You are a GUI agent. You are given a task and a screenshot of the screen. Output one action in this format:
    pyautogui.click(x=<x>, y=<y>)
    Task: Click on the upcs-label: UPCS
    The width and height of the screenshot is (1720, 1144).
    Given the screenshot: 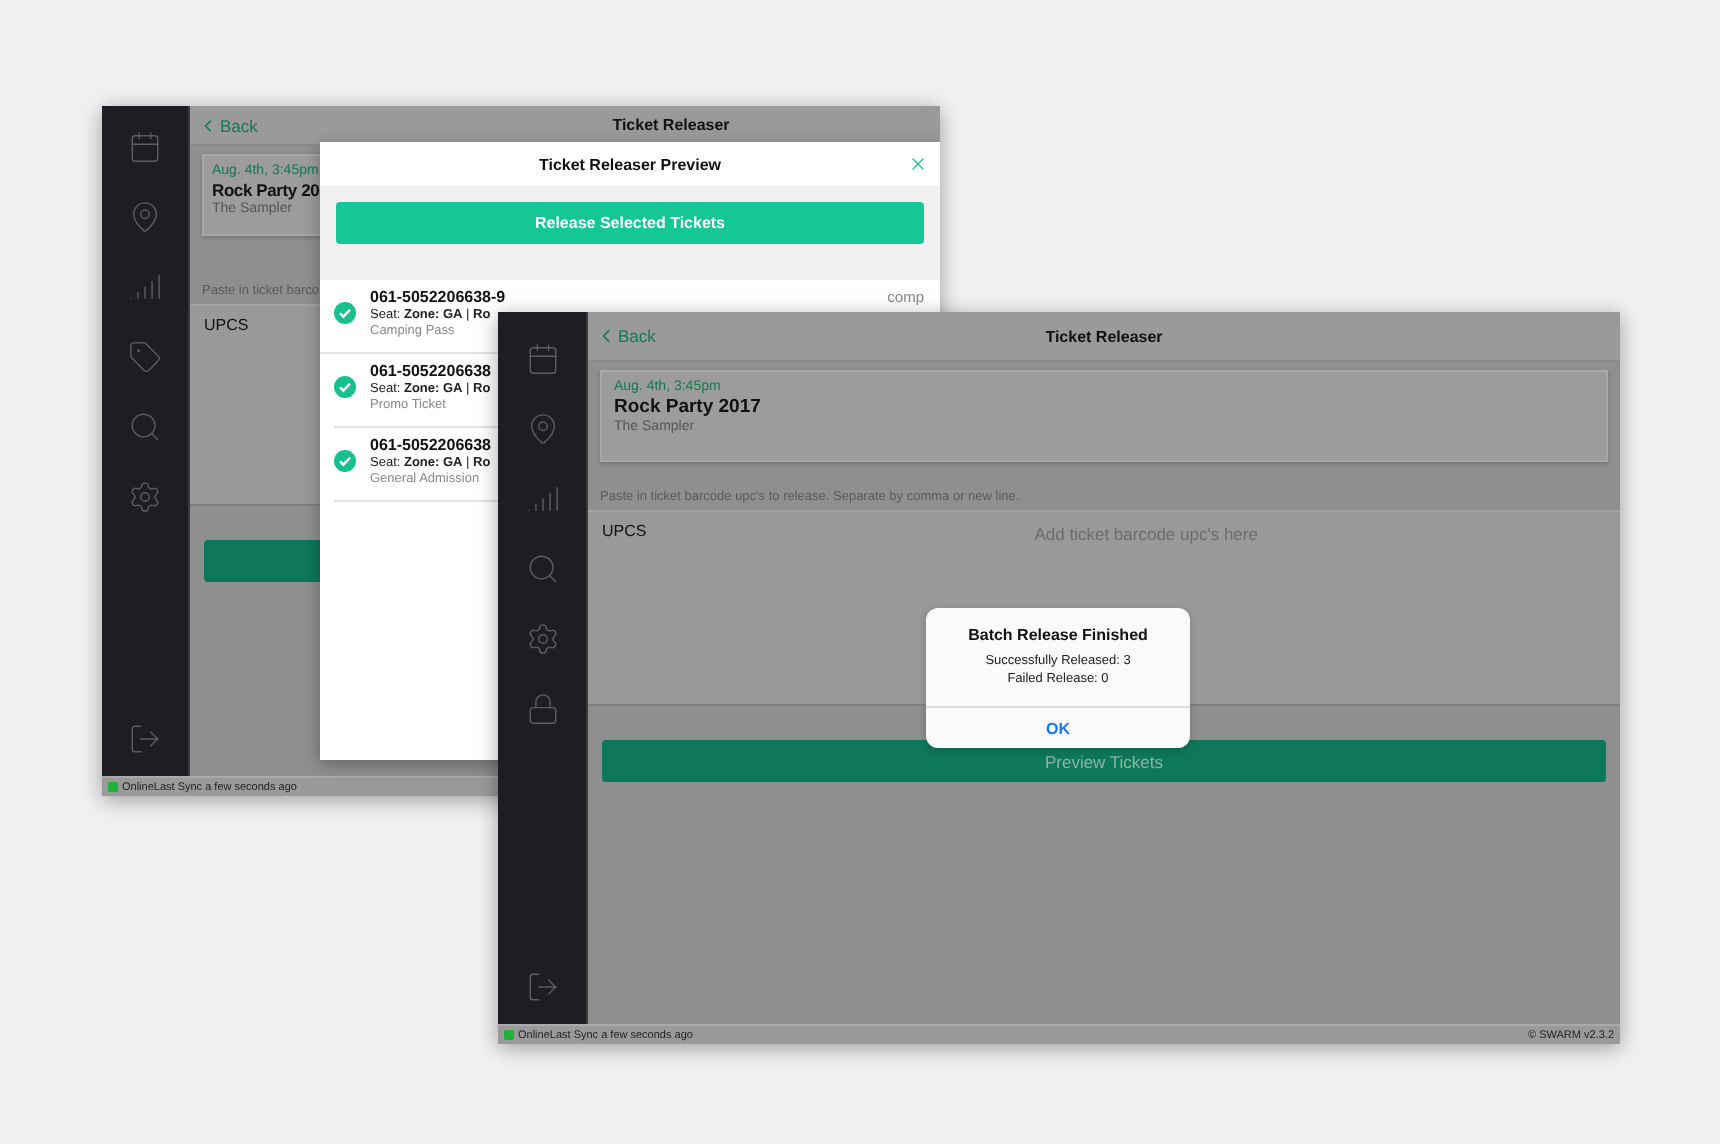 What is the action you would take?
    pyautogui.click(x=624, y=531)
    